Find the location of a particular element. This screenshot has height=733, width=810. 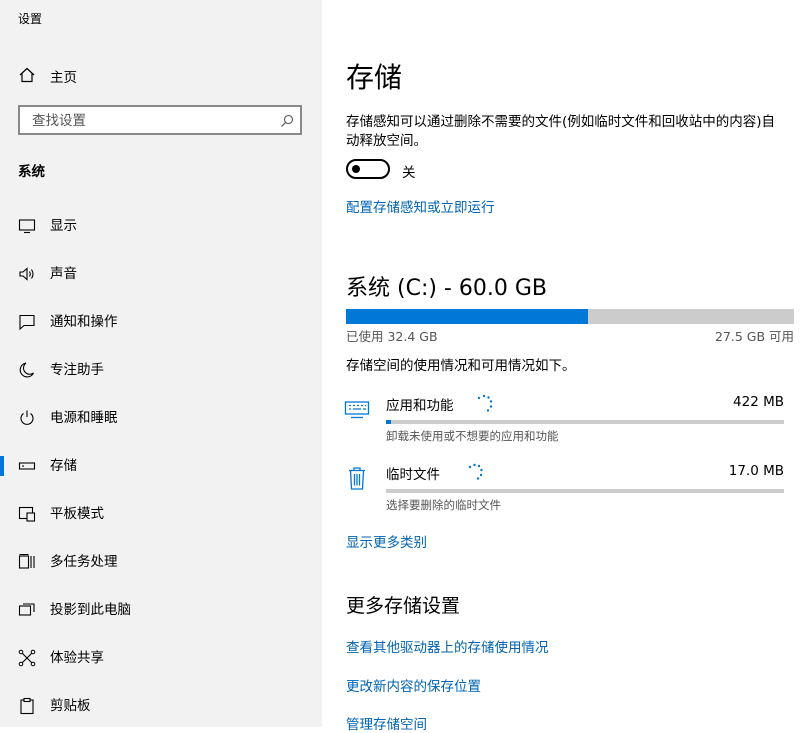

used-space-label: 已使用 32.4 GB is located at coordinates (392, 335).